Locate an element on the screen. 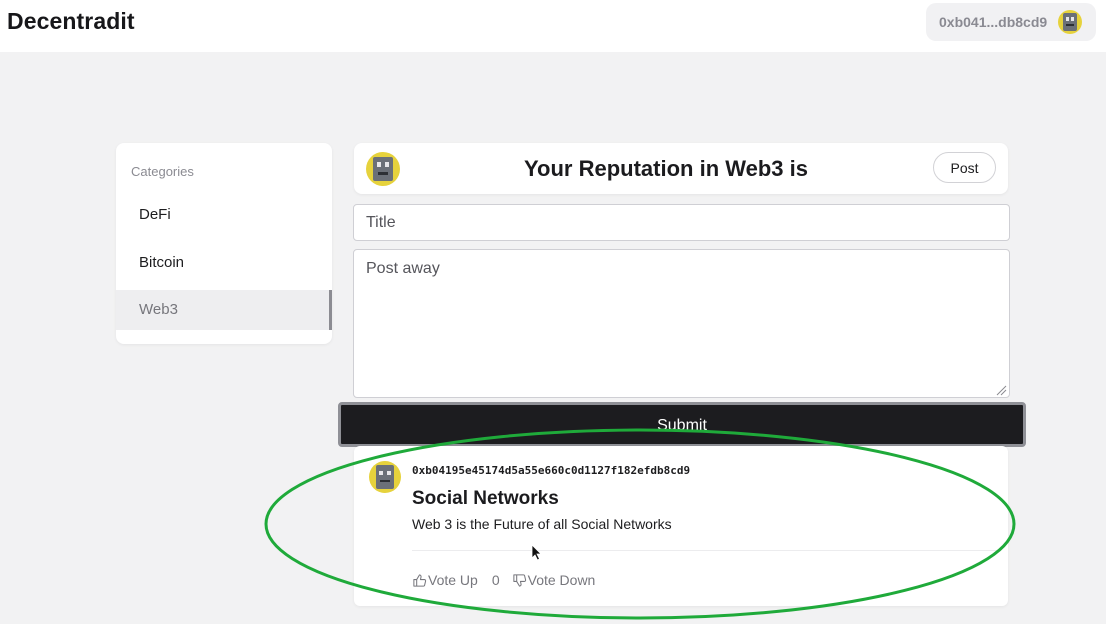  reputation-text: Your Reputation in Web3 is is located at coordinates (666, 168).